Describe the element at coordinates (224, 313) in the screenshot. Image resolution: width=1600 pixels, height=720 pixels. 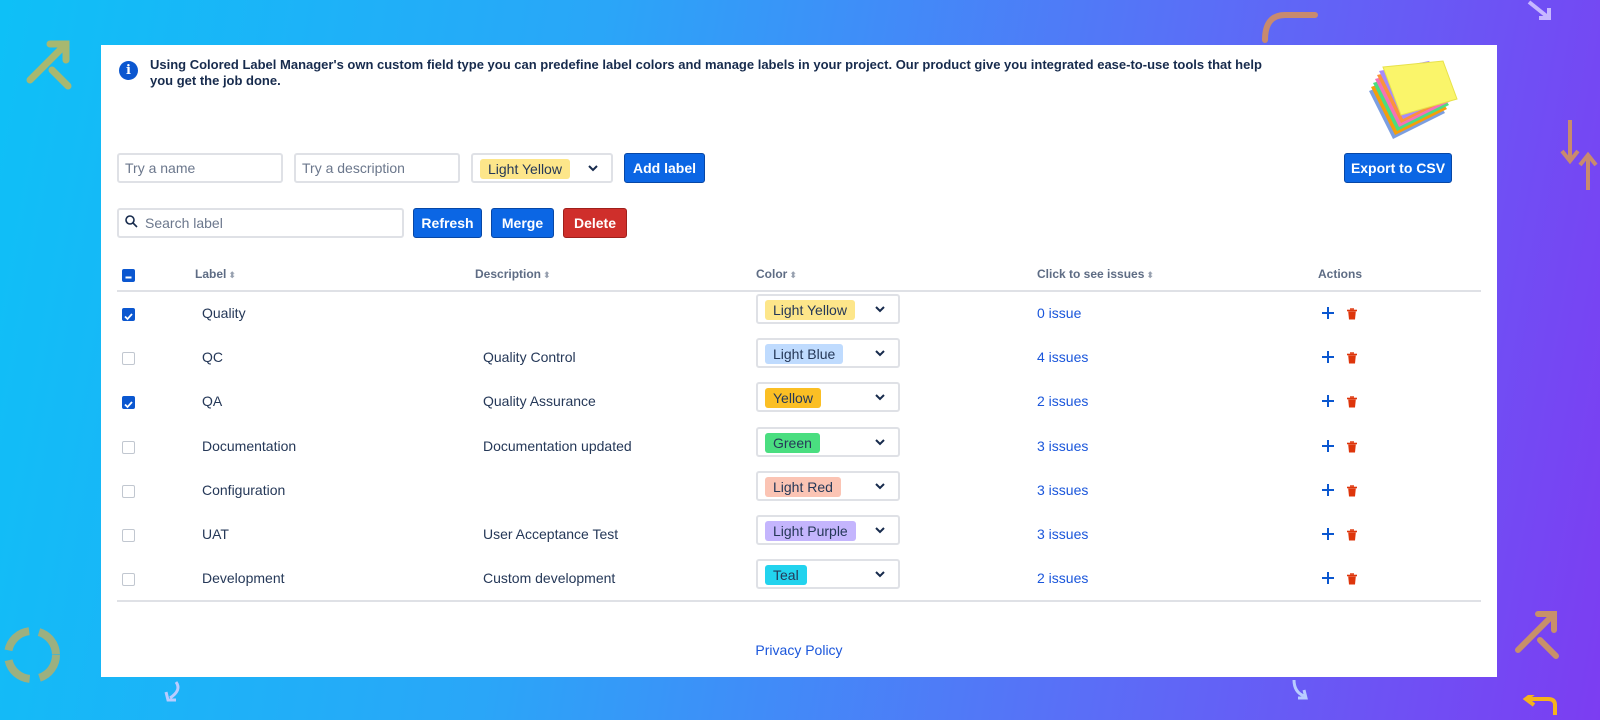
I see `row-label: Quality` at that location.